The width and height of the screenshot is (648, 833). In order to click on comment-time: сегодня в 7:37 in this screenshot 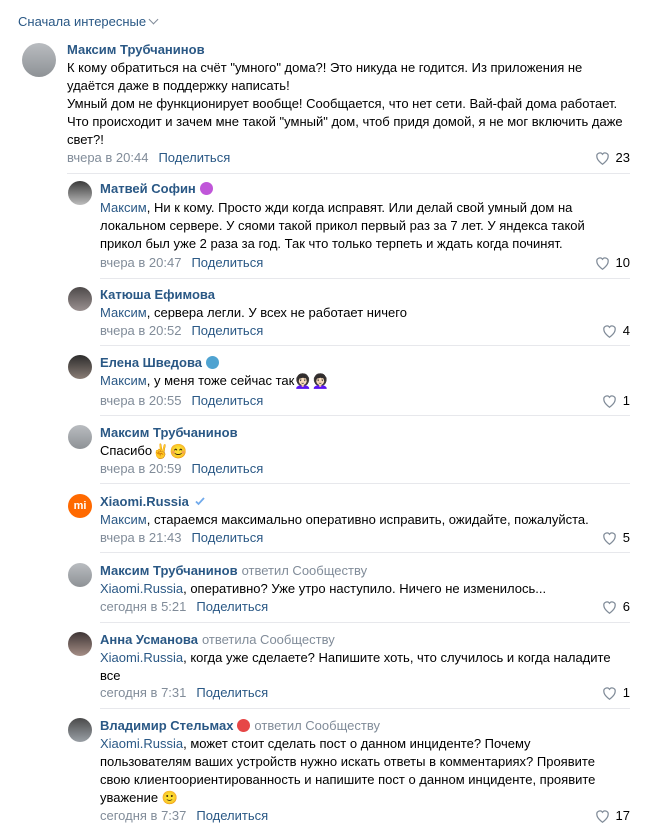, I will do `click(143, 815)`.